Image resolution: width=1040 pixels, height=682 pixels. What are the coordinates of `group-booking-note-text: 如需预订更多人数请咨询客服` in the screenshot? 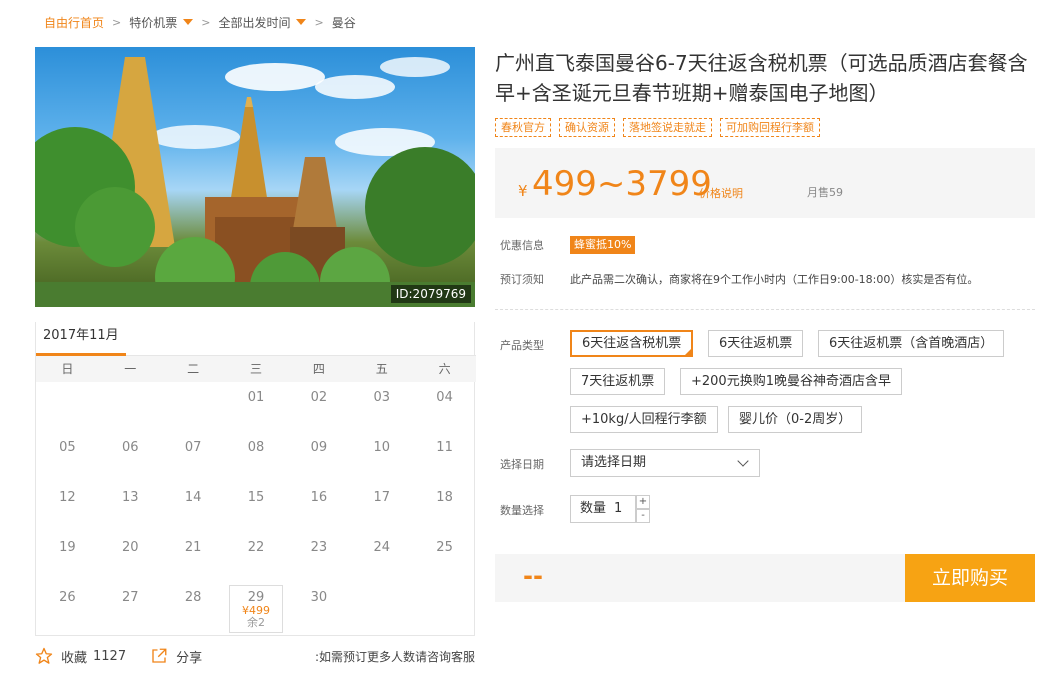 It's located at (396, 656).